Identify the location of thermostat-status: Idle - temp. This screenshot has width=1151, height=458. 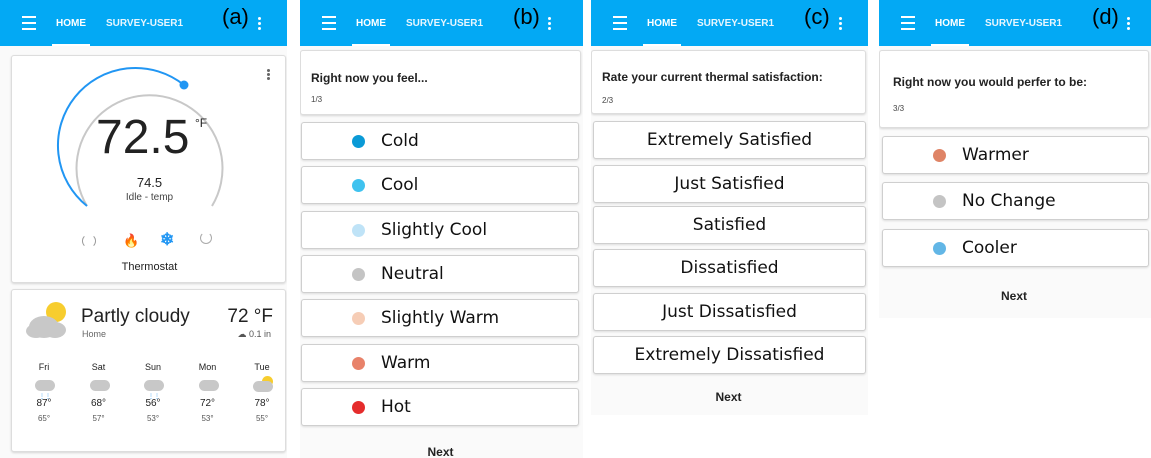
(149, 197).